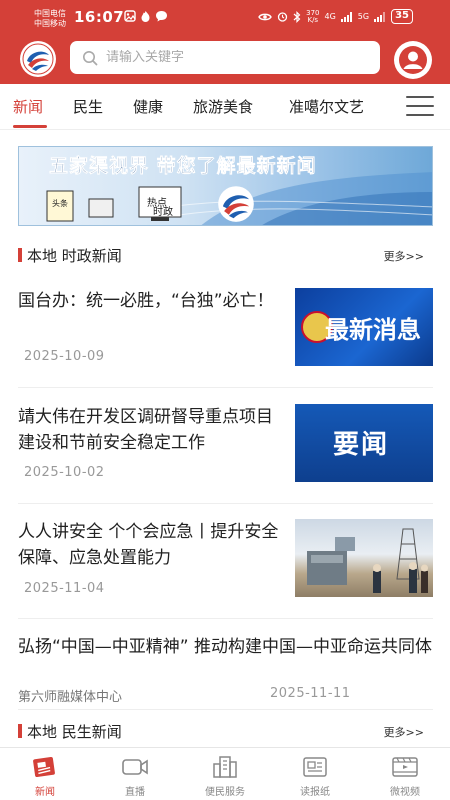  Describe the element at coordinates (402, 16) in the screenshot. I see `battery-indicator: 35` at that location.